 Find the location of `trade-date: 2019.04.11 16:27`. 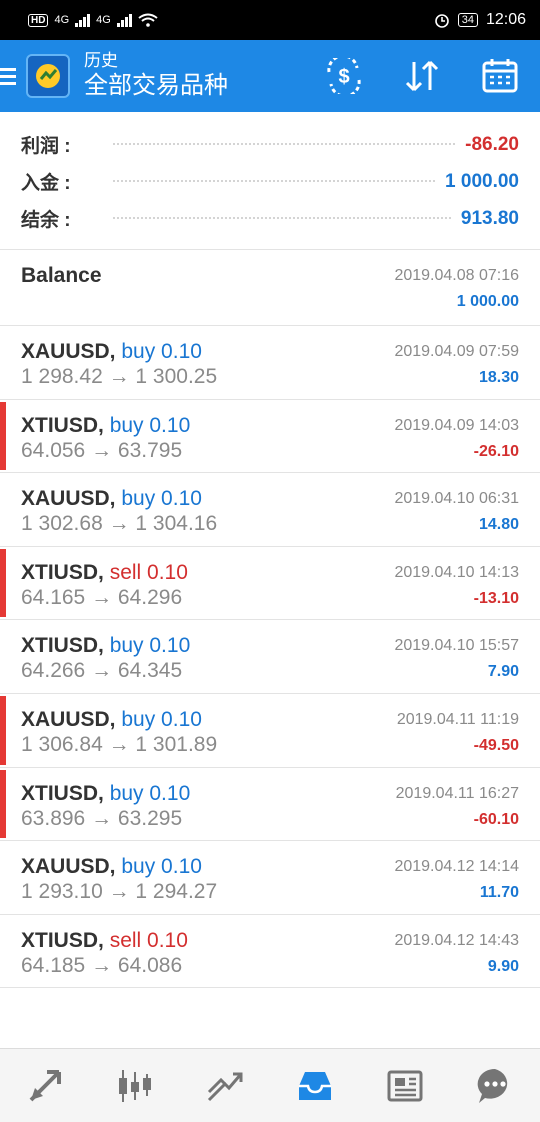

trade-date: 2019.04.11 16:27 is located at coordinates (457, 793).